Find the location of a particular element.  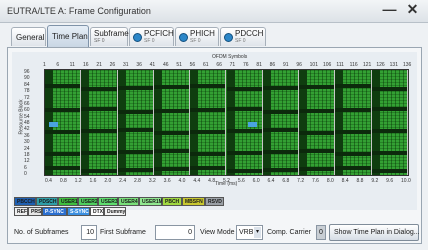

tab-label: General is located at coordinates (30, 37).